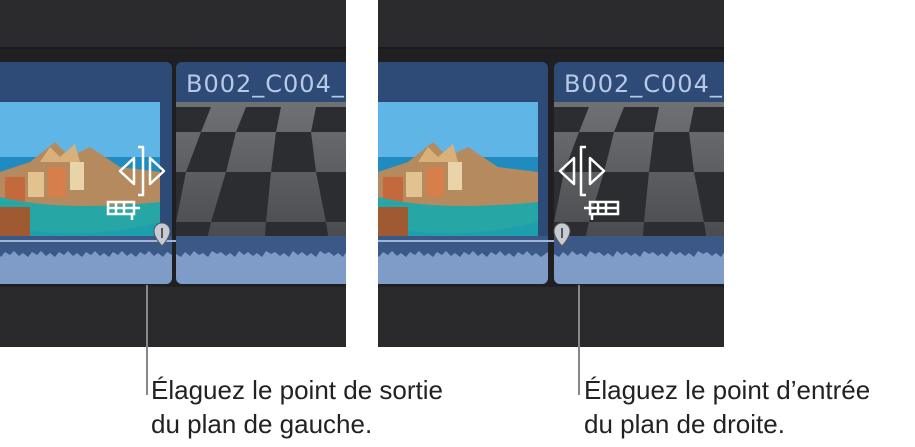  What do you see at coordinates (147, 340) in the screenshot?
I see `left-annotation-pointer` at bounding box center [147, 340].